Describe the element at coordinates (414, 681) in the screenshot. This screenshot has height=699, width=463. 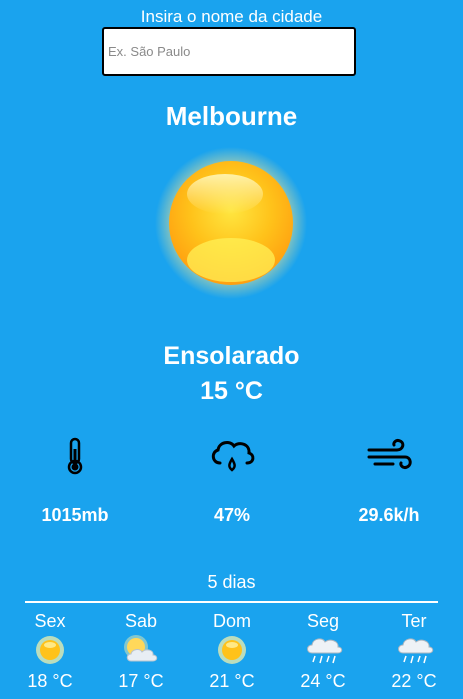
I see `forecast-day-temp: 22 °C` at that location.